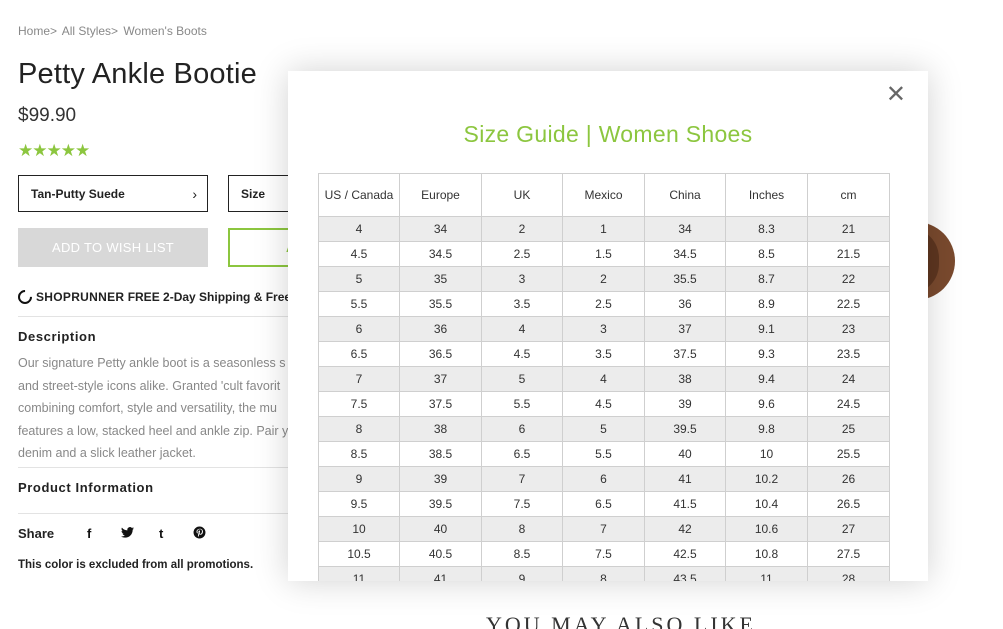 Image resolution: width=1003 pixels, height=629 pixels. What do you see at coordinates (766, 404) in the screenshot?
I see `table-cell: 9.6` at bounding box center [766, 404].